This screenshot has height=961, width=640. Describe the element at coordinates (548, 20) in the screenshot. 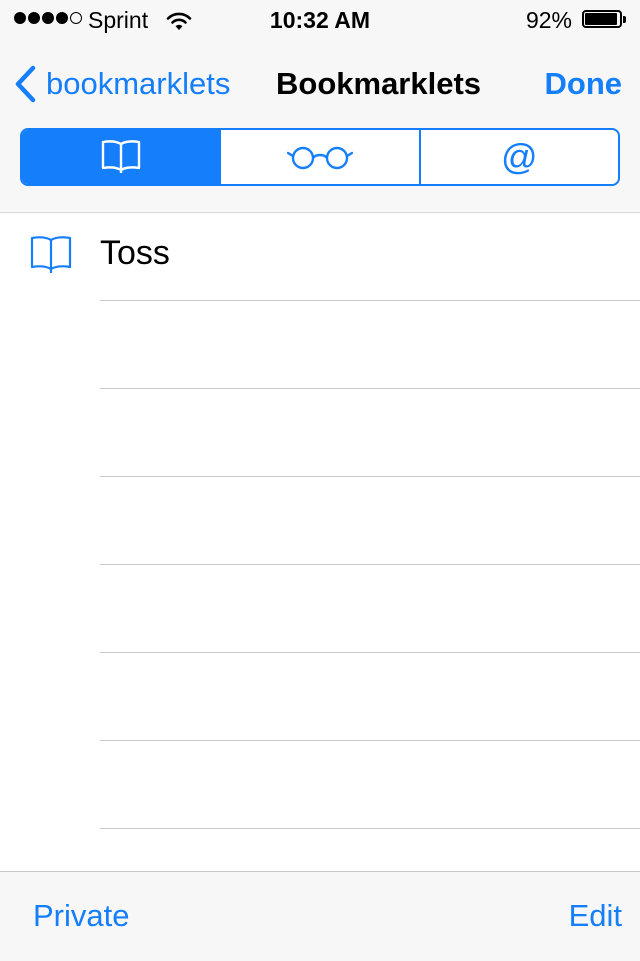

I see `battery-percentage: 92%` at that location.